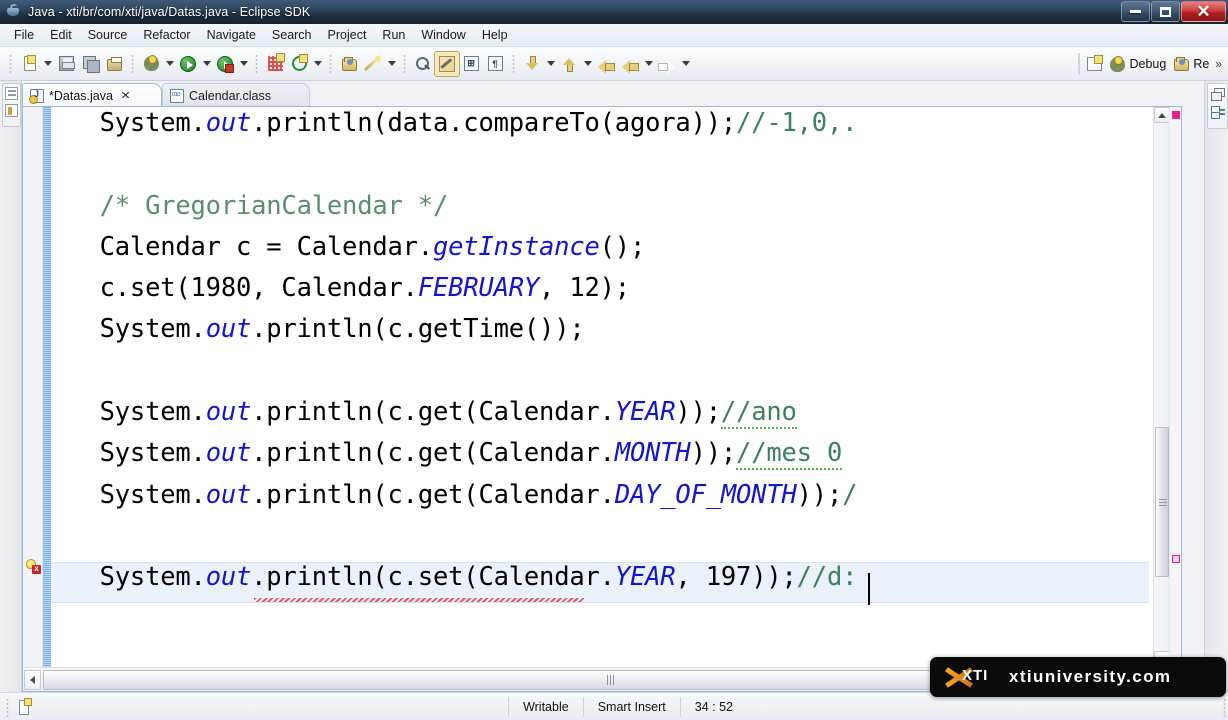  What do you see at coordinates (24, 35) in the screenshot?
I see `menu-file: File` at bounding box center [24, 35].